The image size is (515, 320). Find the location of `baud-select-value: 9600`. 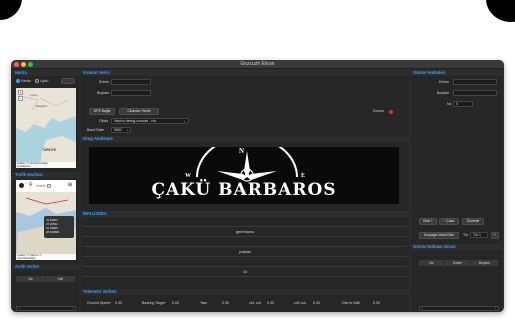

baud-select-value: 9600 is located at coordinates (118, 130).